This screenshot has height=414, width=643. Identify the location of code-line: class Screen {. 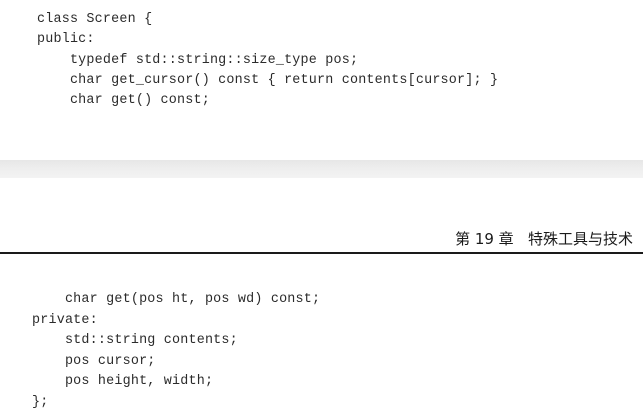
(95, 19).